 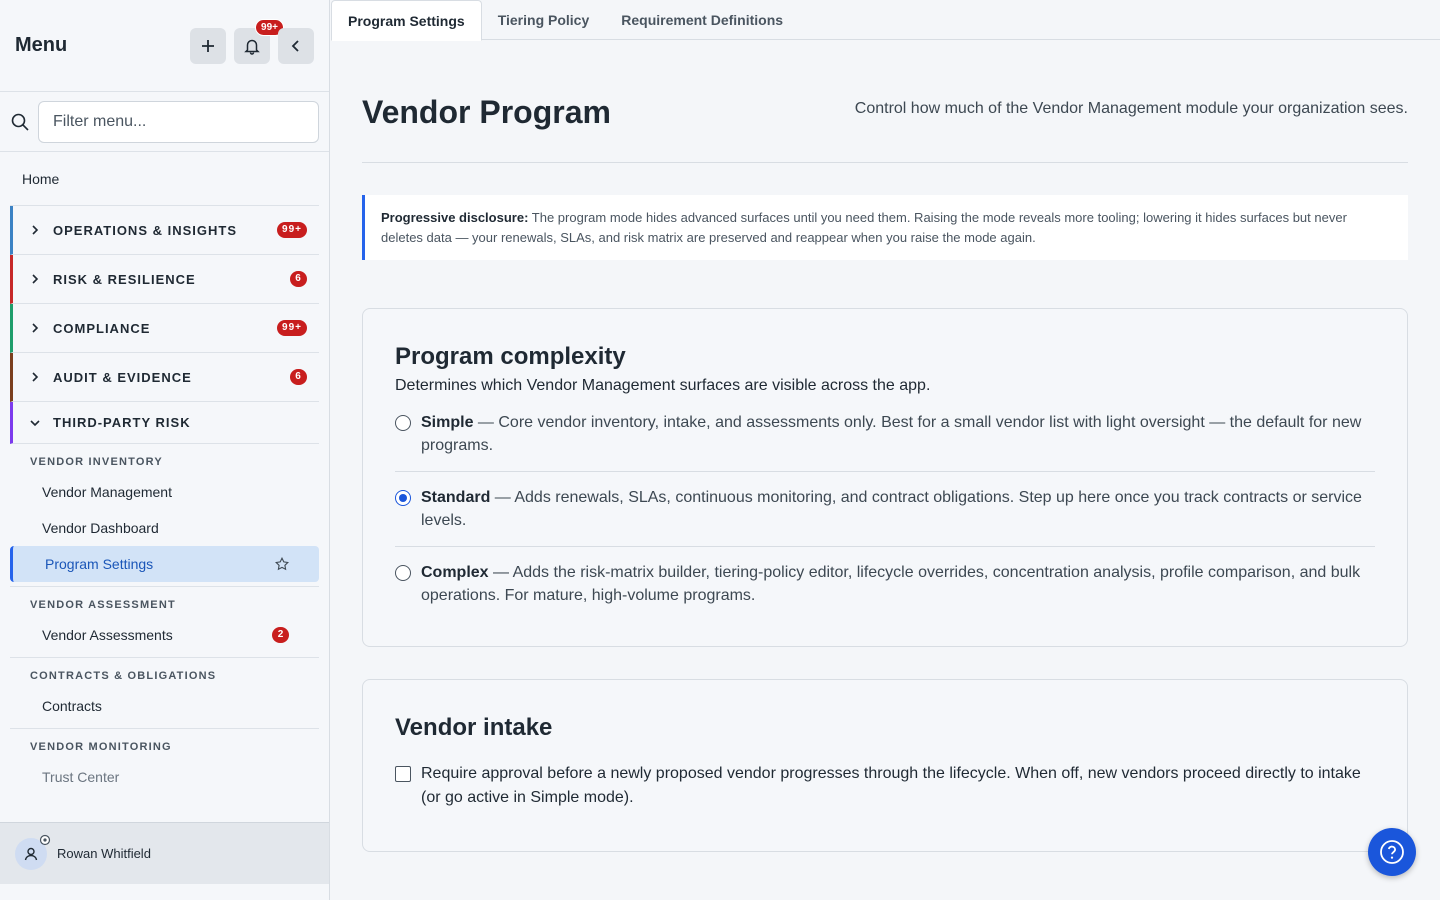 What do you see at coordinates (403, 498) in the screenshot?
I see `radio-standard` at bounding box center [403, 498].